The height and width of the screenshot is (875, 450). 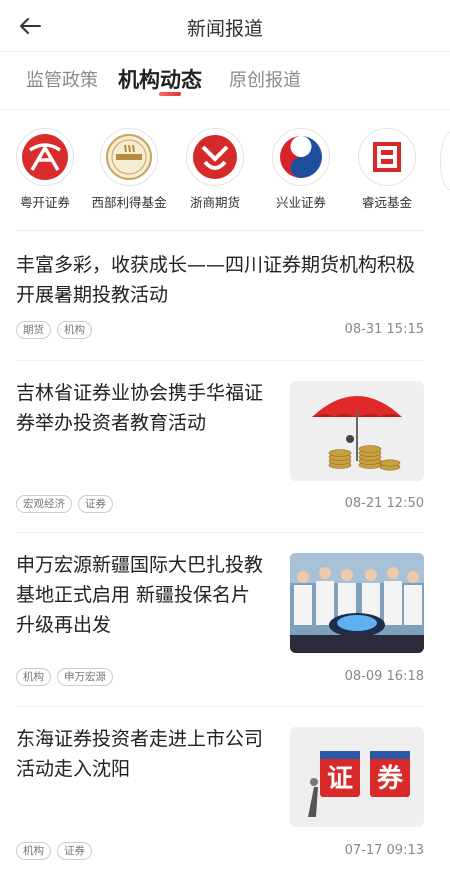 What do you see at coordinates (301, 157) in the screenshot?
I see `xingye-logo` at bounding box center [301, 157].